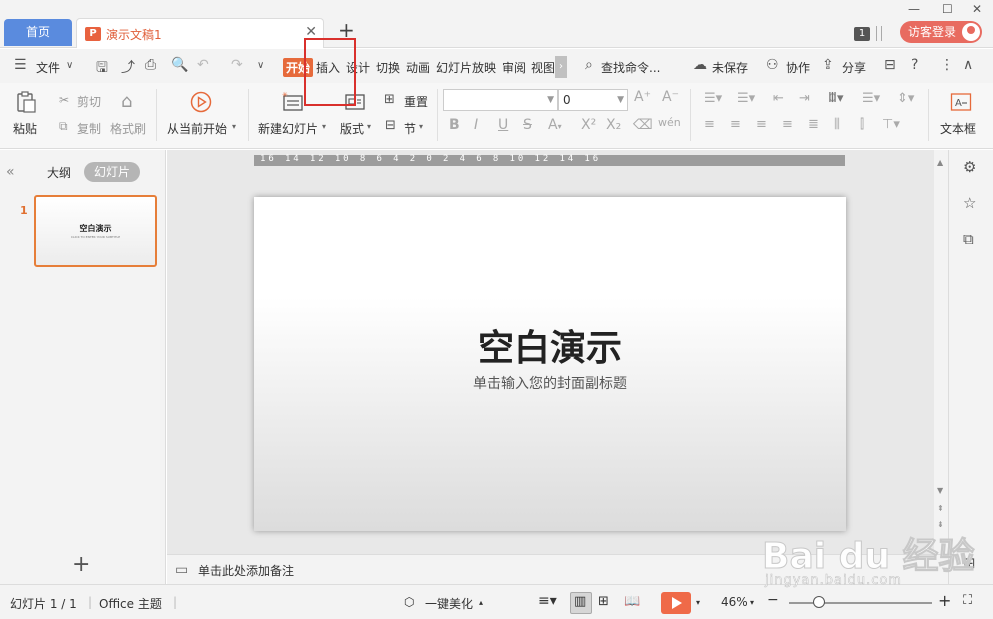 This screenshot has width=993, height=619. Describe the element at coordinates (416, 101) in the screenshot. I see `reset-button: 重置` at that location.